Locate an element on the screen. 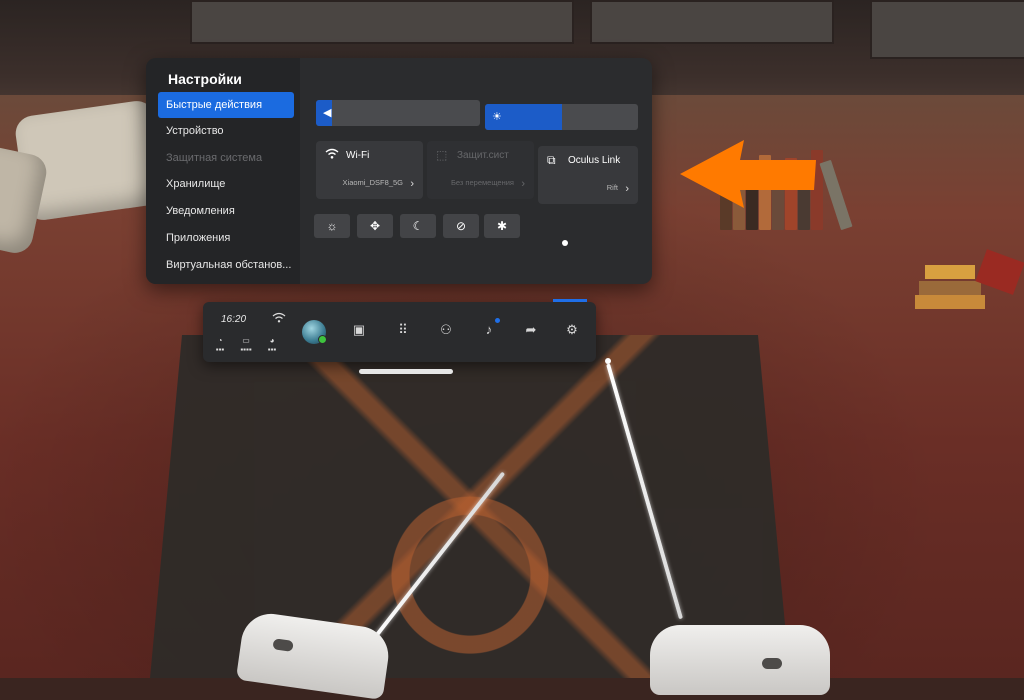 The height and width of the screenshot is (700, 1024). sidebar-item-notifications: Уведомления is located at coordinates (226, 211).